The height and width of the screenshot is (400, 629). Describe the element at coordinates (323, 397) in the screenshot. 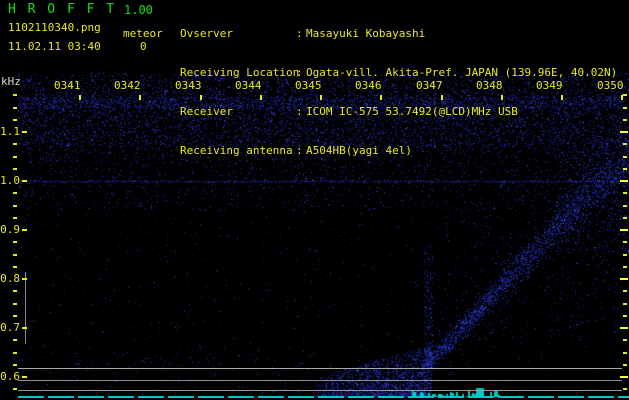

I see `meter-baseline` at that location.